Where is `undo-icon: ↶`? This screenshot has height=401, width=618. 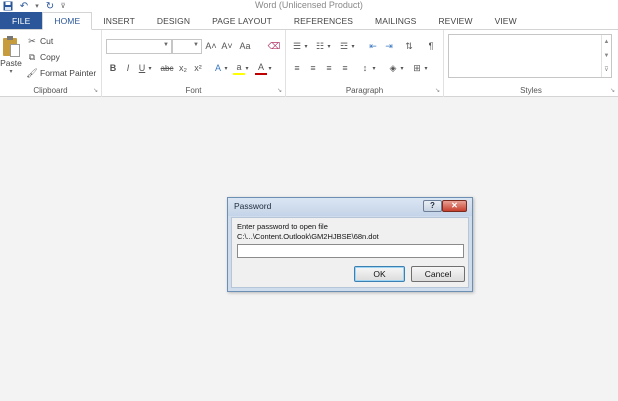
undo-icon: ↶ is located at coordinates (24, 6).